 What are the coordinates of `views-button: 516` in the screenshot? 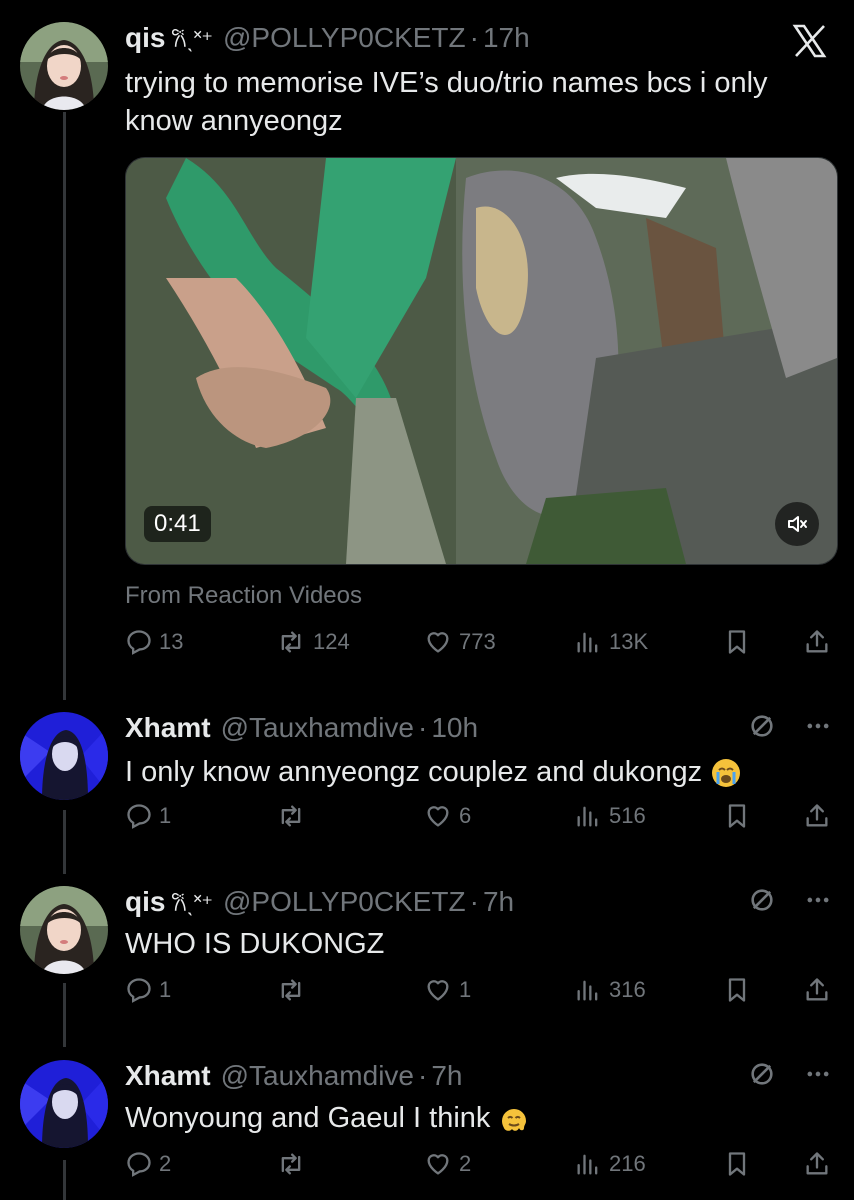 It's located at (609, 816).